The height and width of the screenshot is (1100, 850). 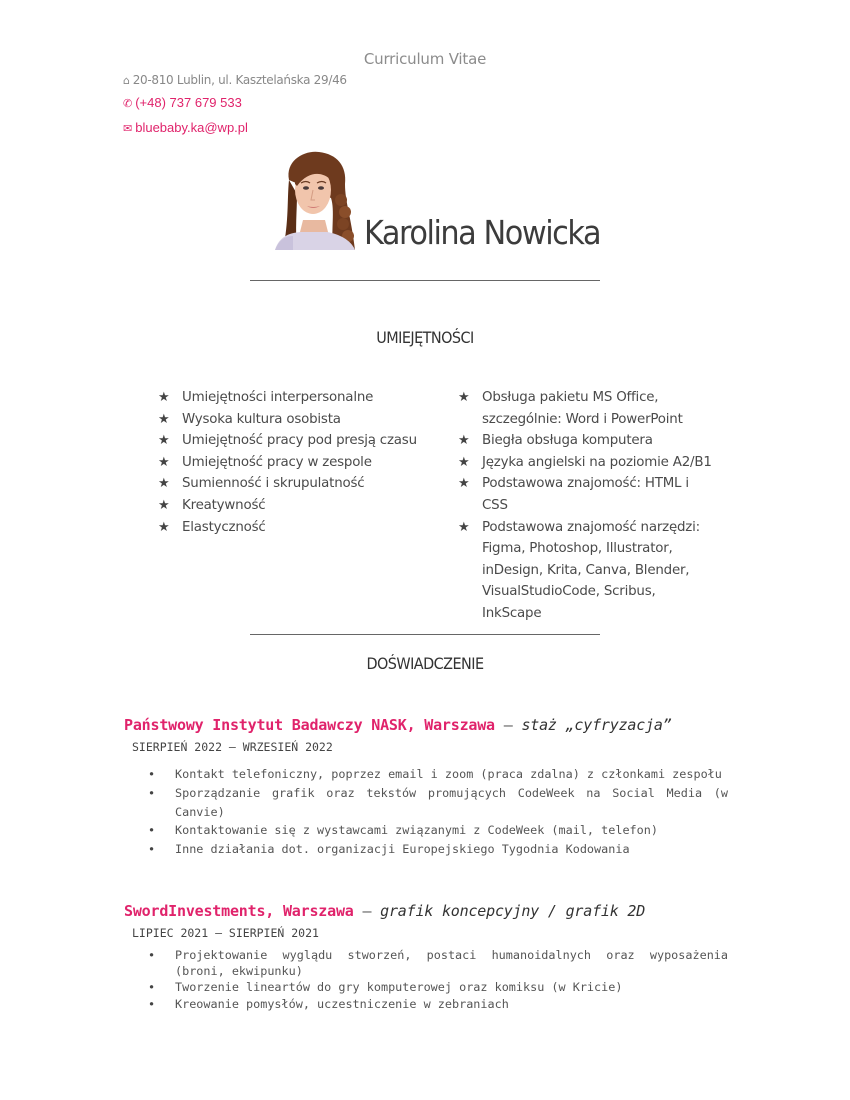 What do you see at coordinates (303, 420) in the screenshot?
I see `skill-item: ★ Wysoka kultura osobista` at bounding box center [303, 420].